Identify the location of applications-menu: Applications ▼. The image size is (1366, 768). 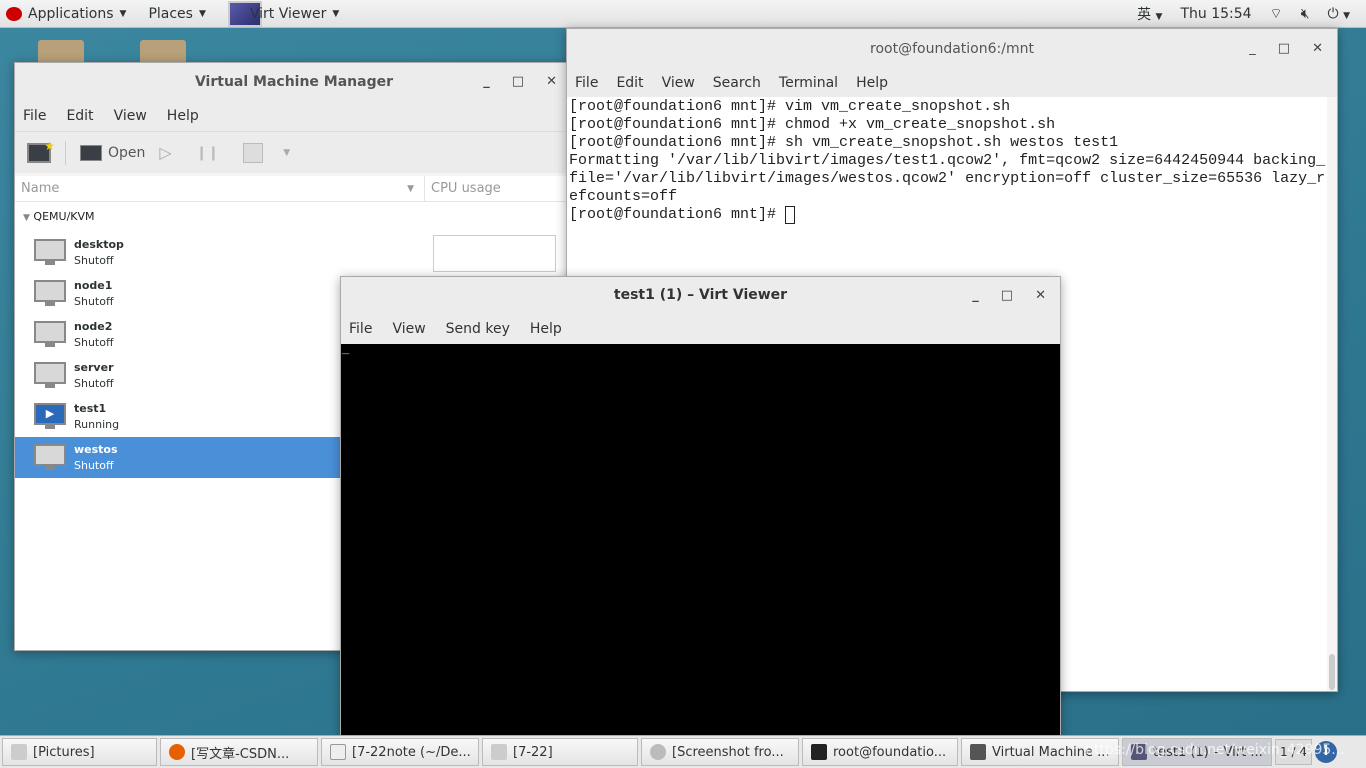
(66, 14).